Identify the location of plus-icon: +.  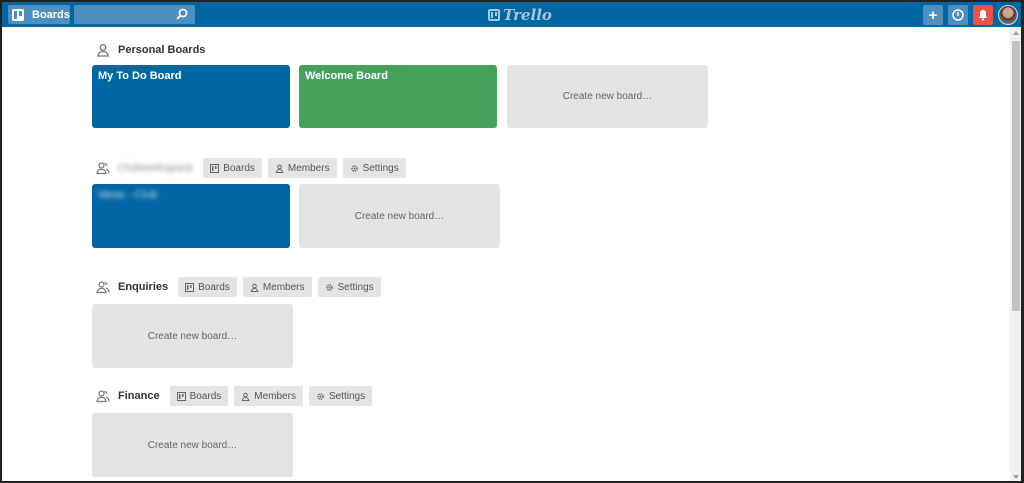
(933, 15).